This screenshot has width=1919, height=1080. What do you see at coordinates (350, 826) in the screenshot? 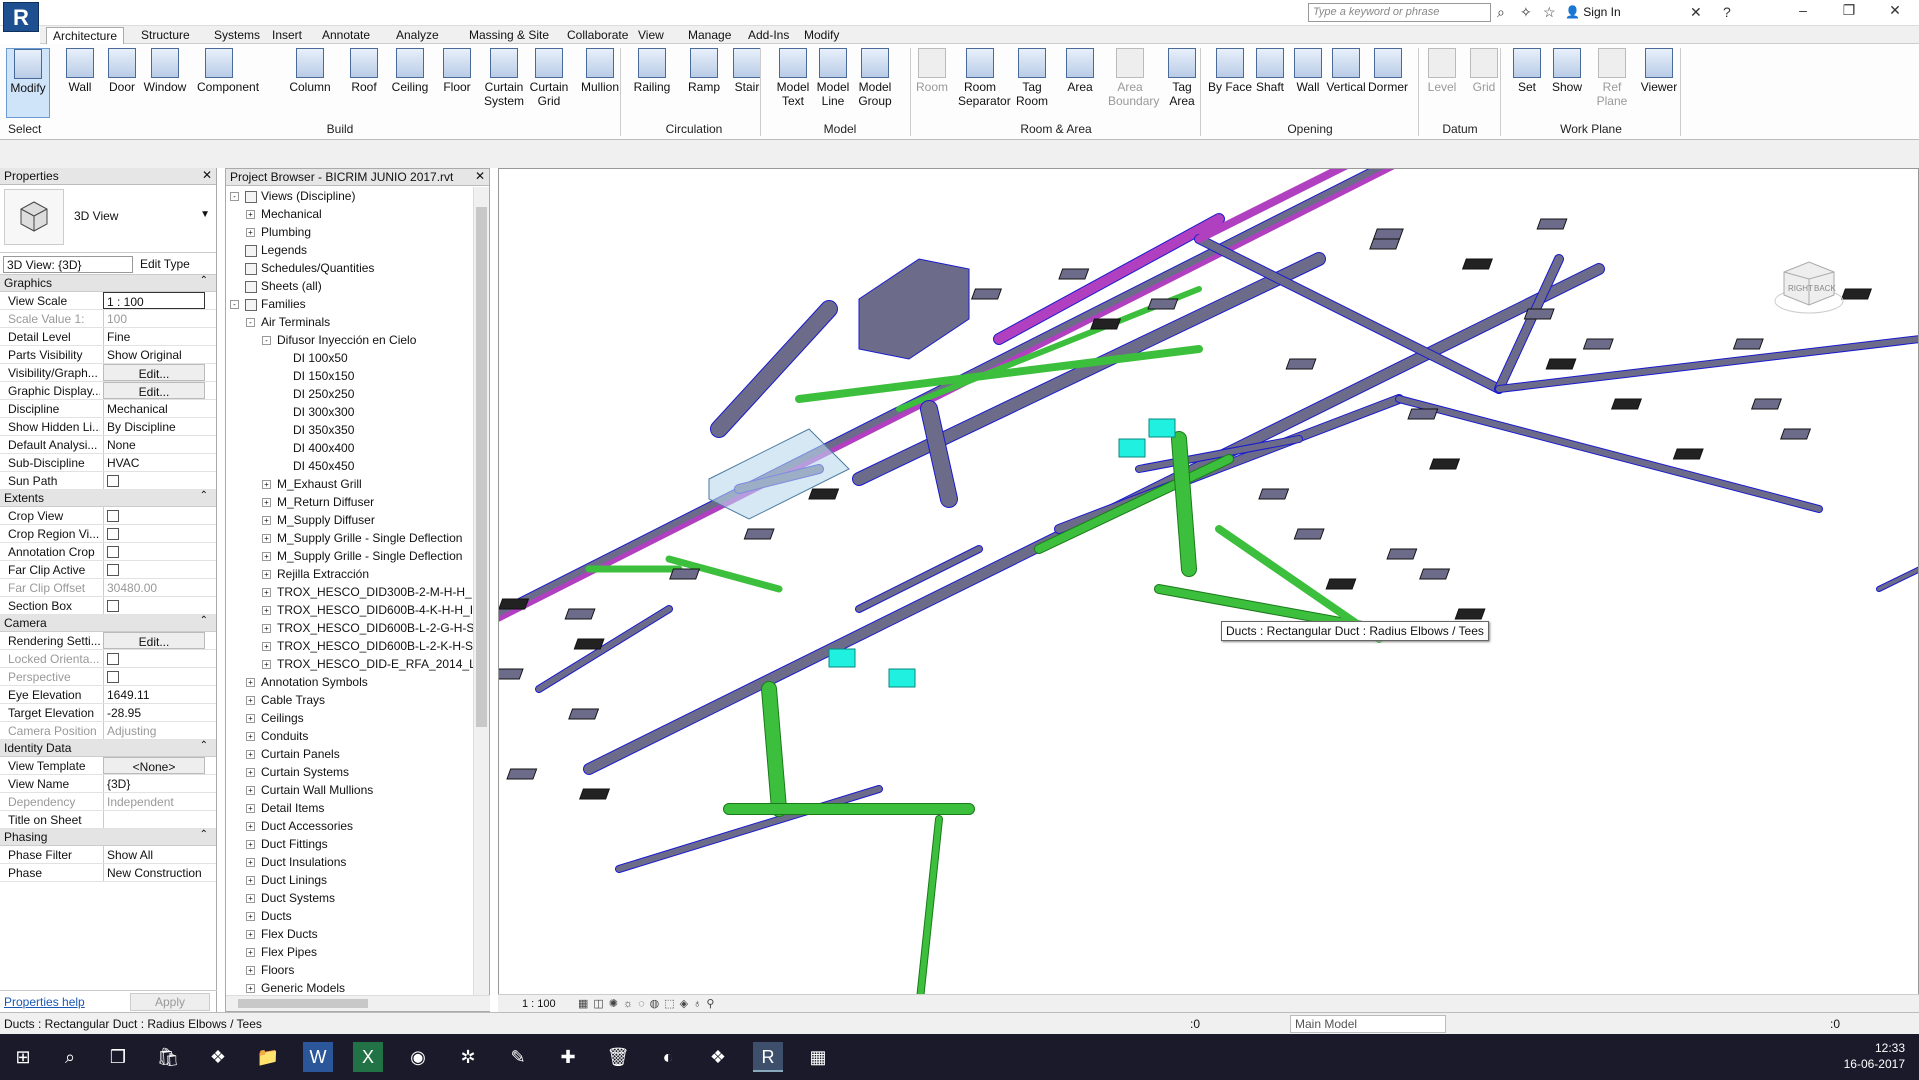
I see `browser-node: + Duct Accessories` at bounding box center [350, 826].